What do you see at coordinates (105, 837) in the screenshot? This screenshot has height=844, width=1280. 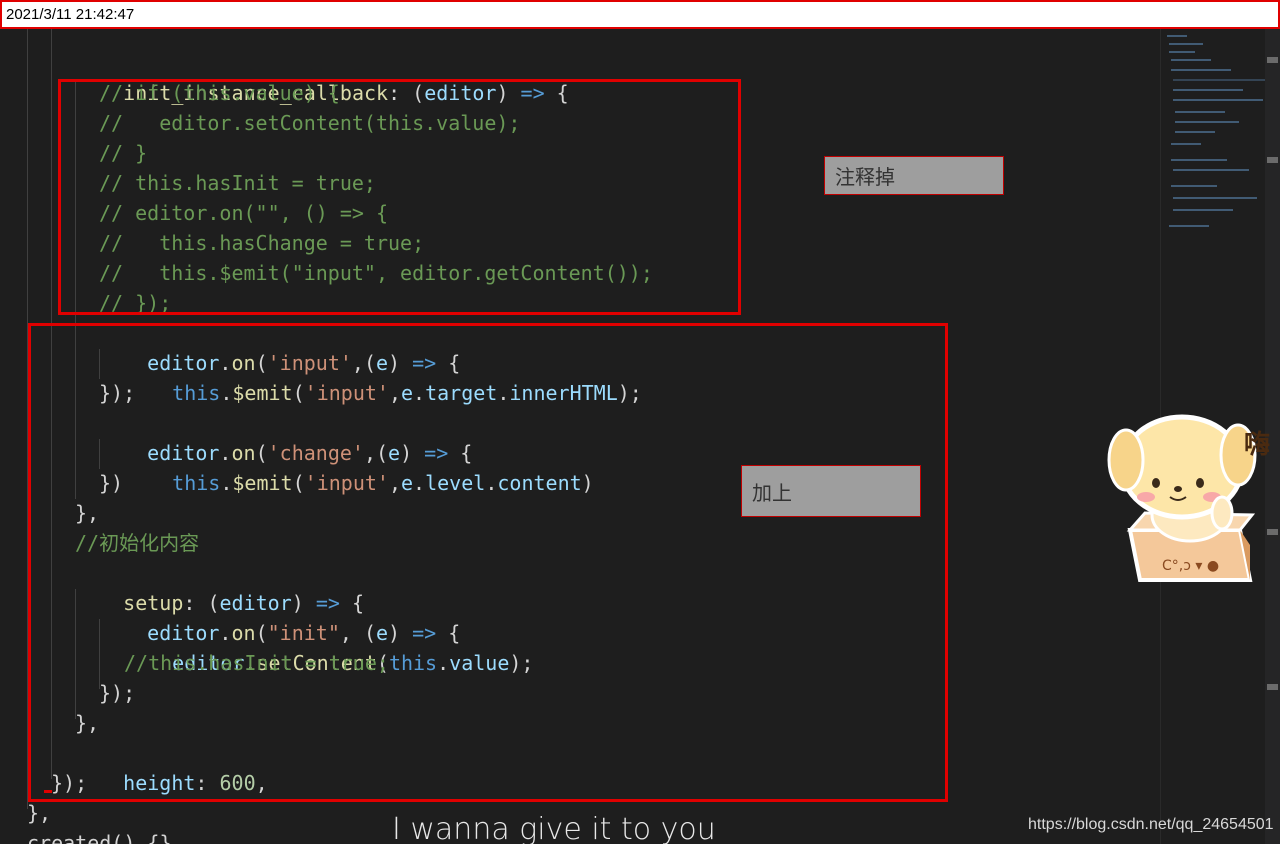 I see `code-line: created() {},` at bounding box center [105, 837].